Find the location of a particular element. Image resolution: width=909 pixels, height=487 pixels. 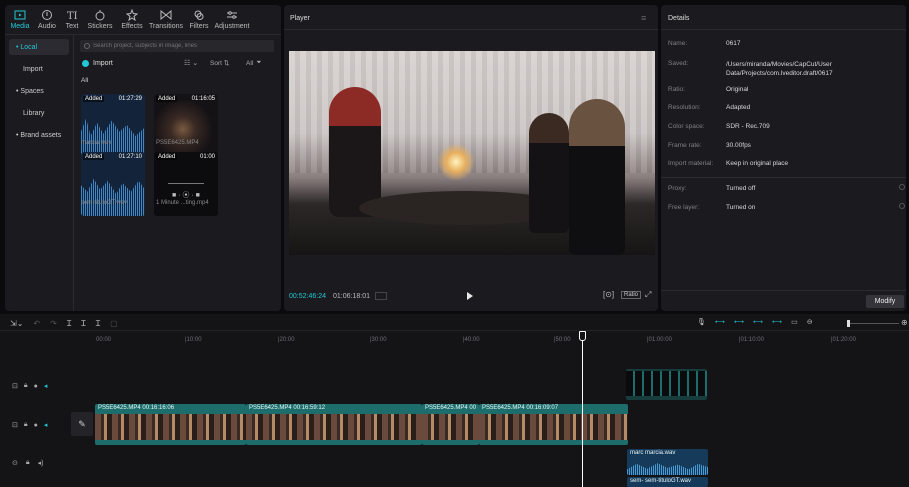

timeline-toolbar-divider is located at coordinates (454, 330).